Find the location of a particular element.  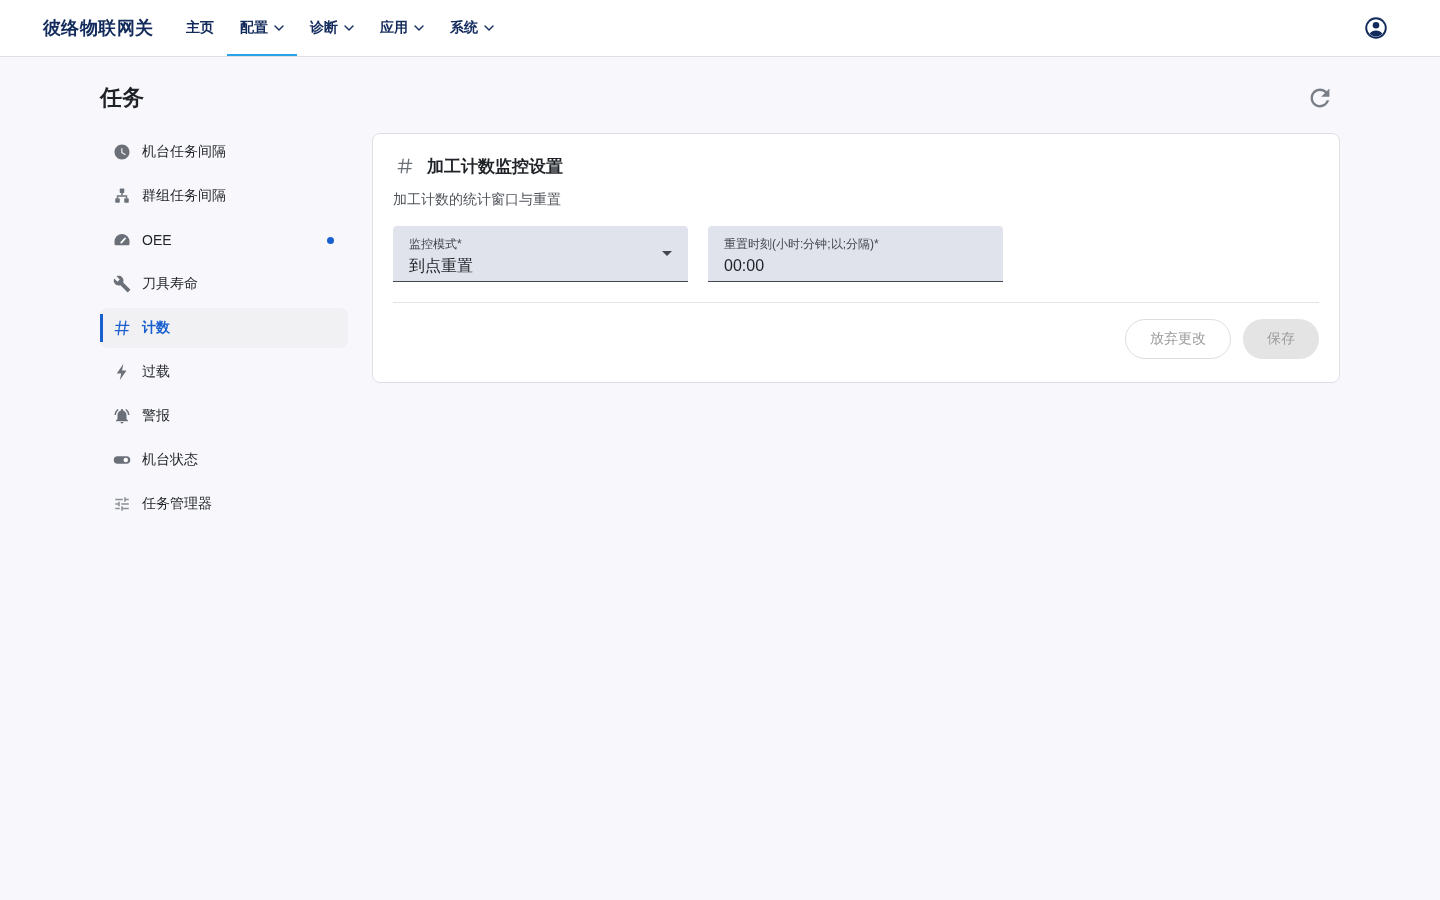

nav-tab: 应用 is located at coordinates (402, 28).